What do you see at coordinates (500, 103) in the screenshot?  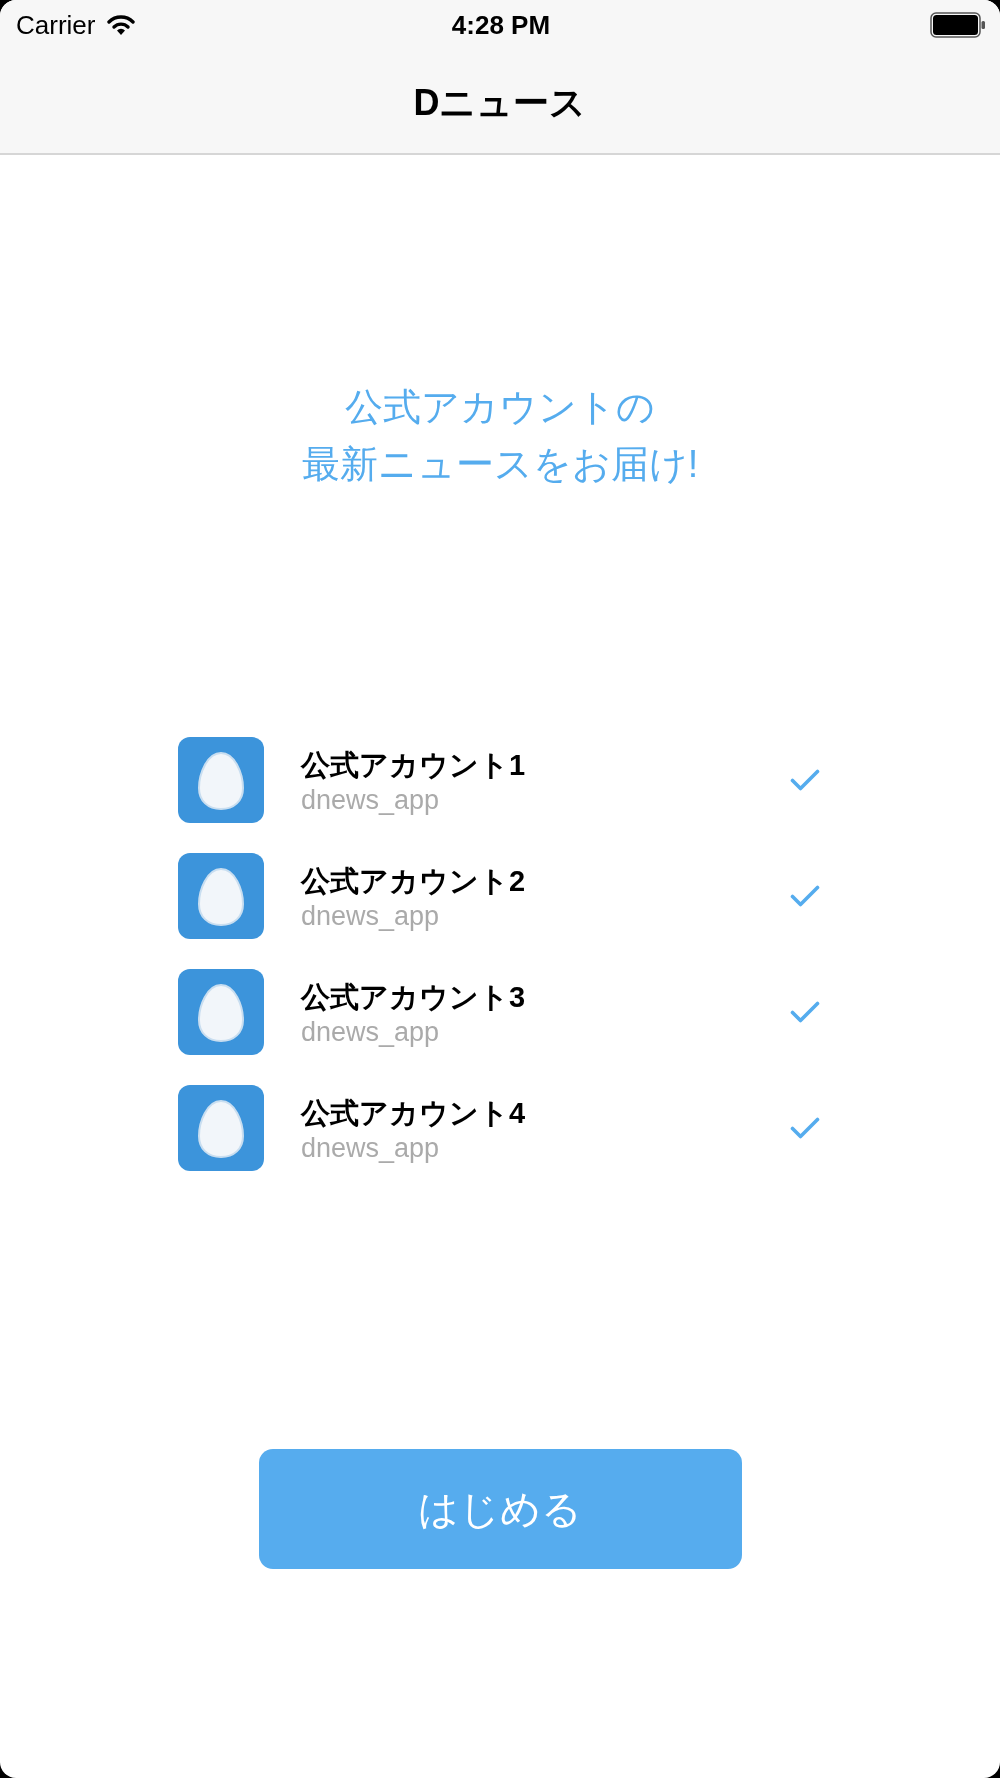 I see `nav-title: Dニュース` at bounding box center [500, 103].